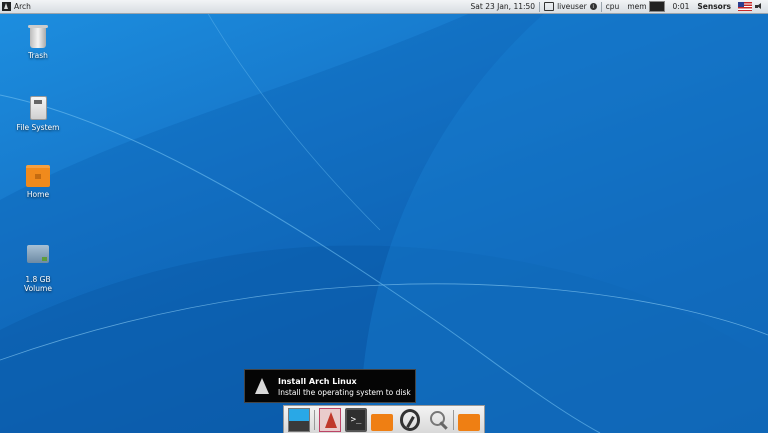 Image resolution: width=768 pixels, height=433 pixels. I want to click on uptime: 0:01, so click(681, 6).